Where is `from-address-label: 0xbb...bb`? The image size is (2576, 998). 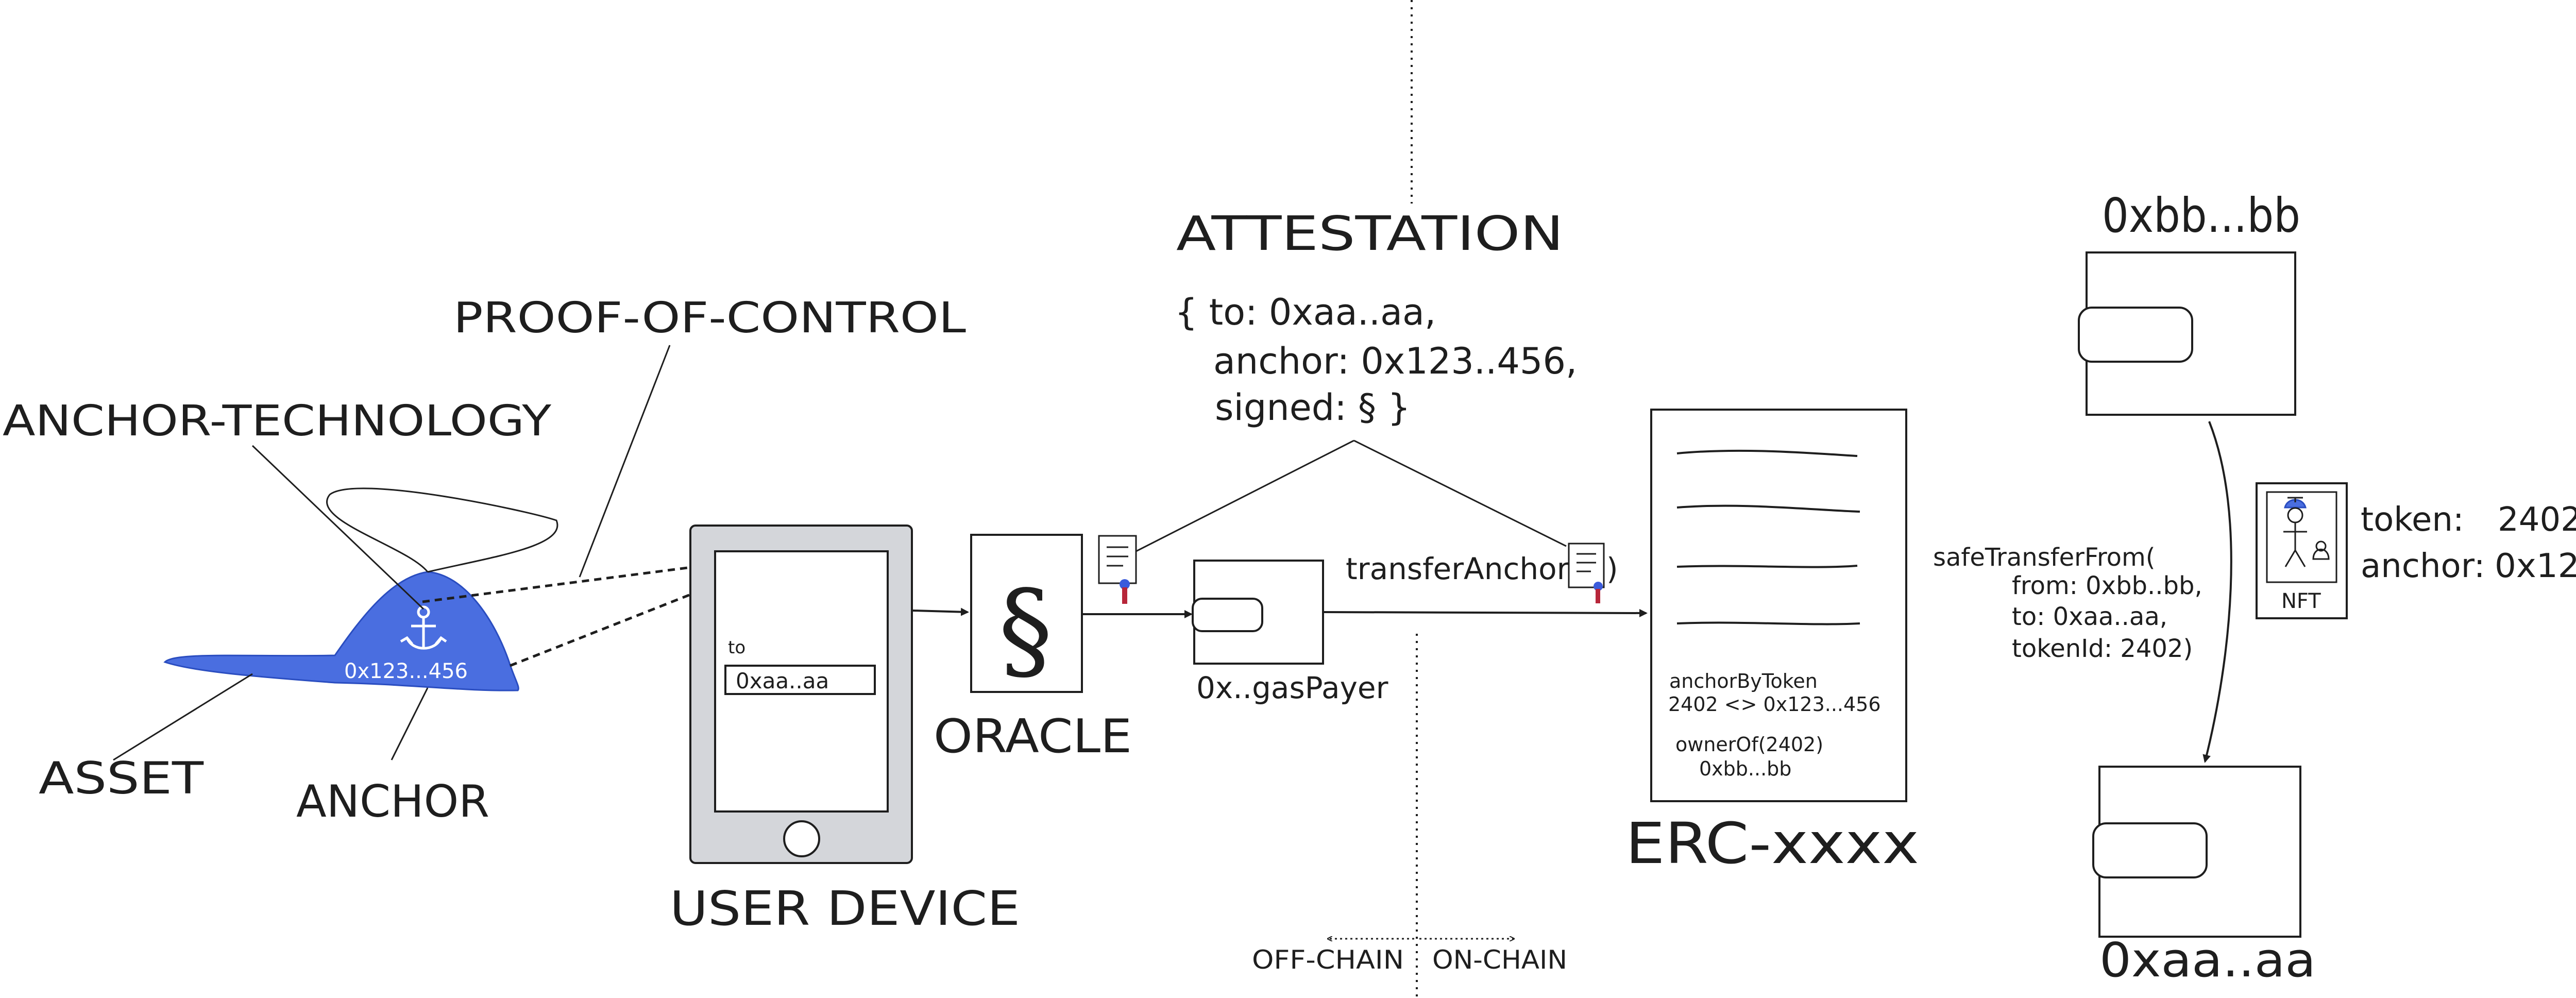
from-address-label: 0xbb...bb is located at coordinates (2201, 215).